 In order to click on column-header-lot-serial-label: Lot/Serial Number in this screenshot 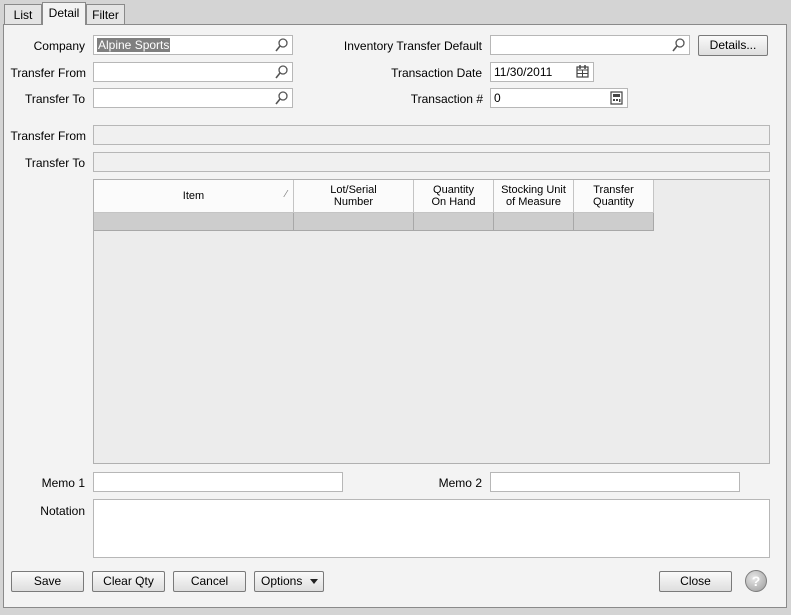, I will do `click(353, 196)`.